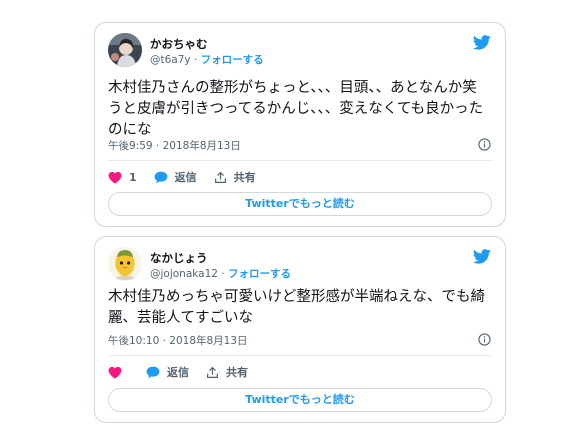  What do you see at coordinates (220, 273) in the screenshot?
I see `handle-line: @jojonaka12 · フォローする` at bounding box center [220, 273].